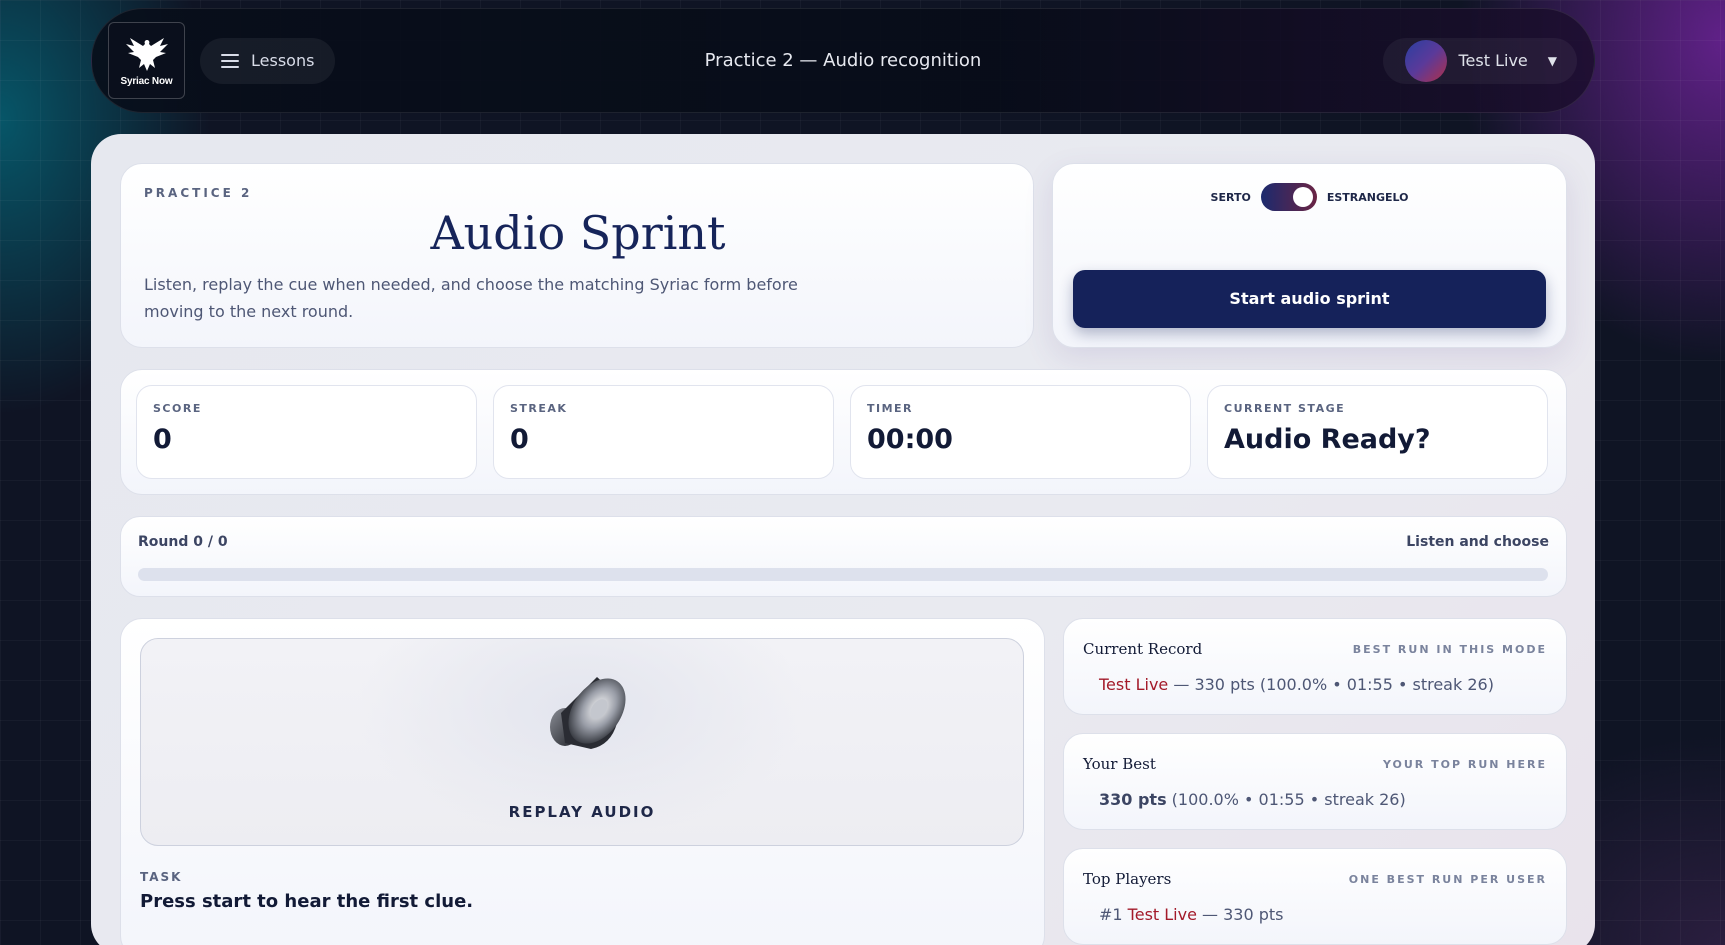  What do you see at coordinates (198, 193) in the screenshot?
I see `hero-eyebrow: PRACTICE 2` at bounding box center [198, 193].